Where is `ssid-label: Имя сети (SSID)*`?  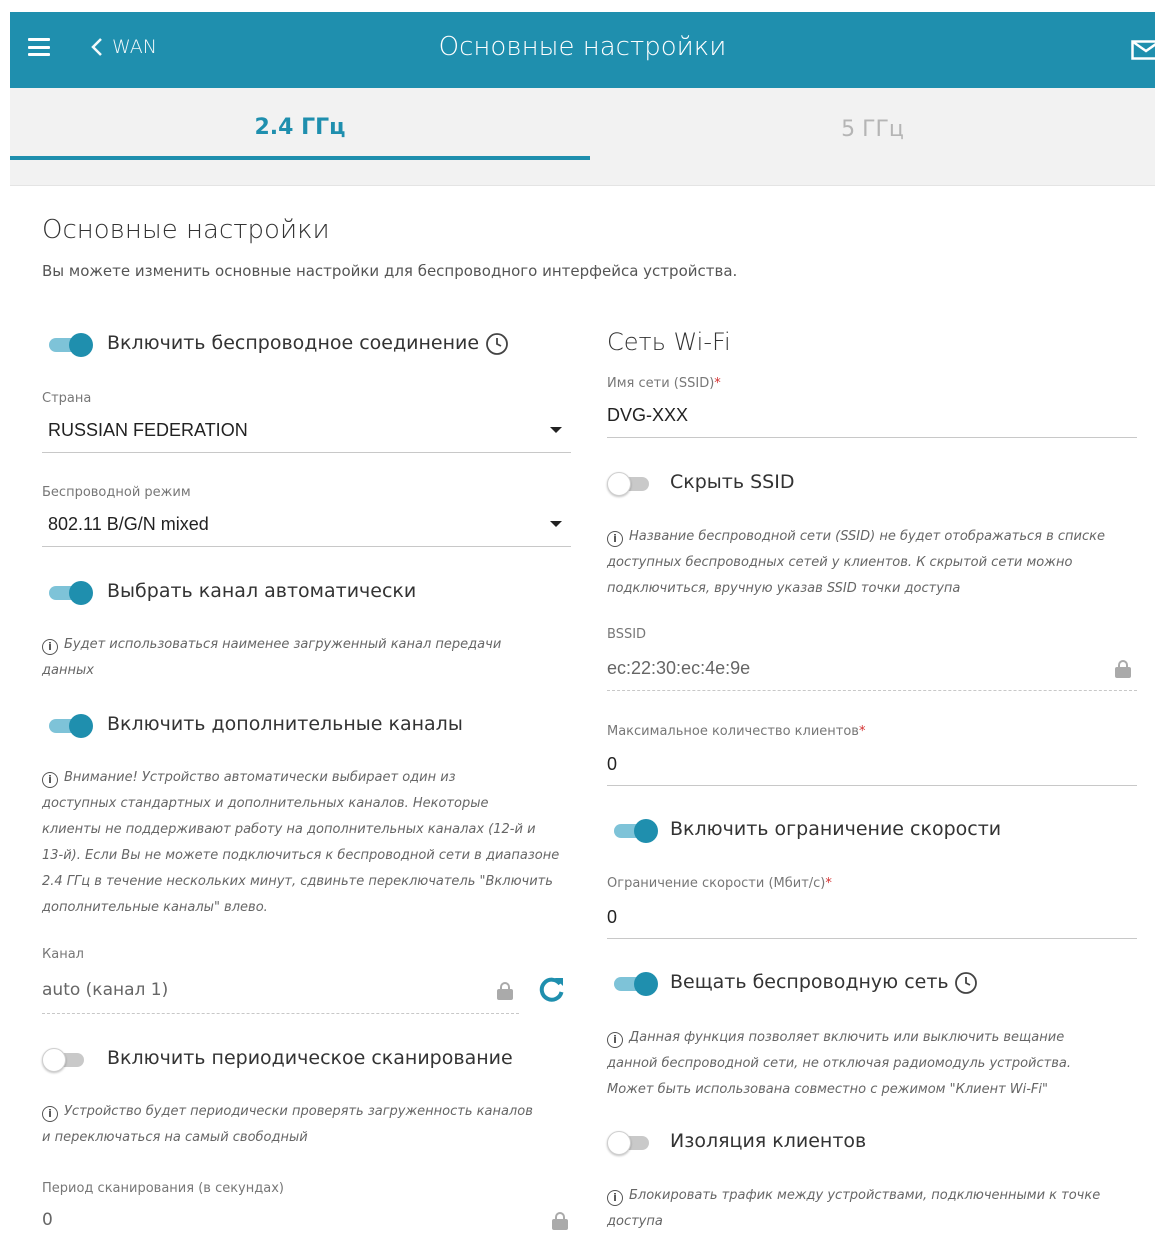
ssid-label: Имя сети (SSID)* is located at coordinates (664, 383).